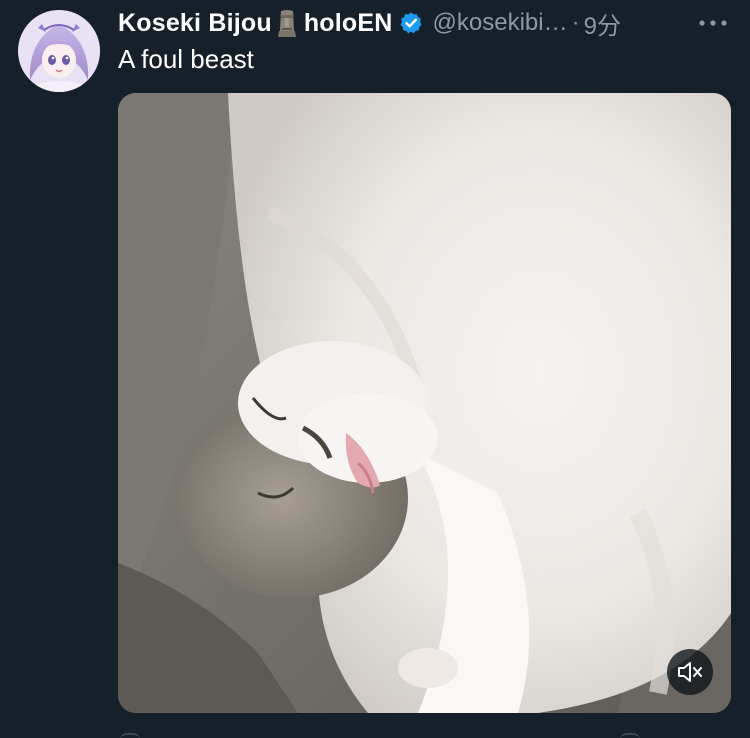  I want to click on mute-toggle-button, so click(690, 672).